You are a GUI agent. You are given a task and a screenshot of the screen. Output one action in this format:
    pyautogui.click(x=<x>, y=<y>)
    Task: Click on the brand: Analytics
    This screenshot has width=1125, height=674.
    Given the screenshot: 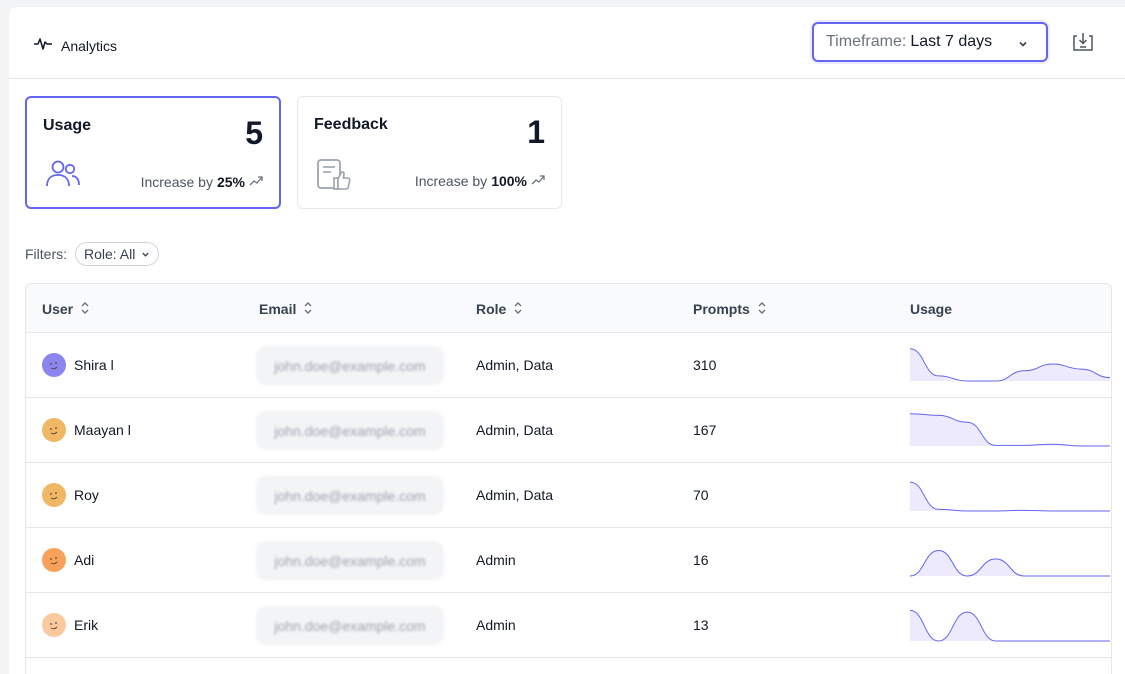 What is the action you would take?
    pyautogui.click(x=75, y=45)
    